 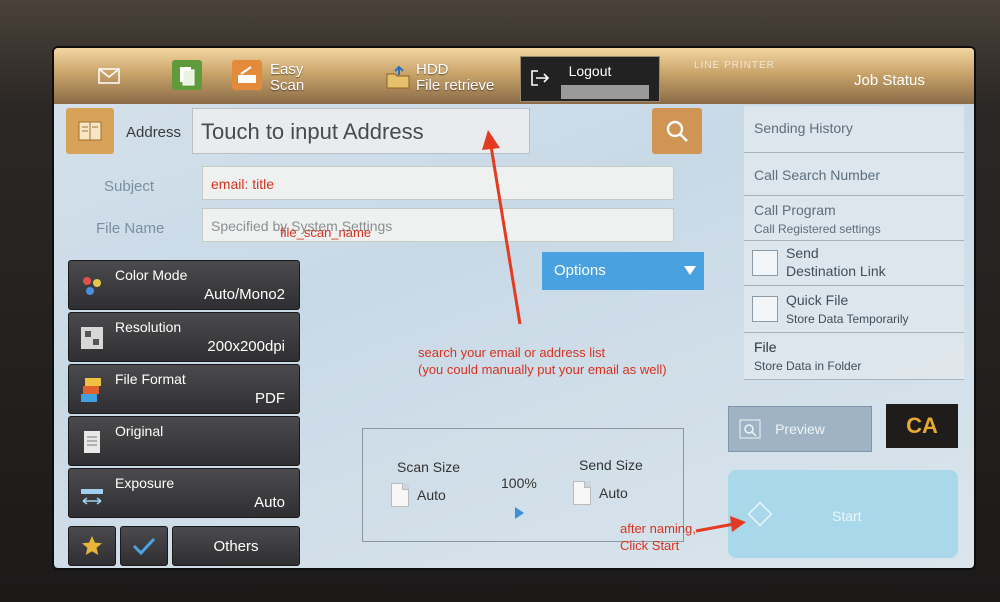 I want to click on annotation-arrowhead-start, so click(x=738, y=524).